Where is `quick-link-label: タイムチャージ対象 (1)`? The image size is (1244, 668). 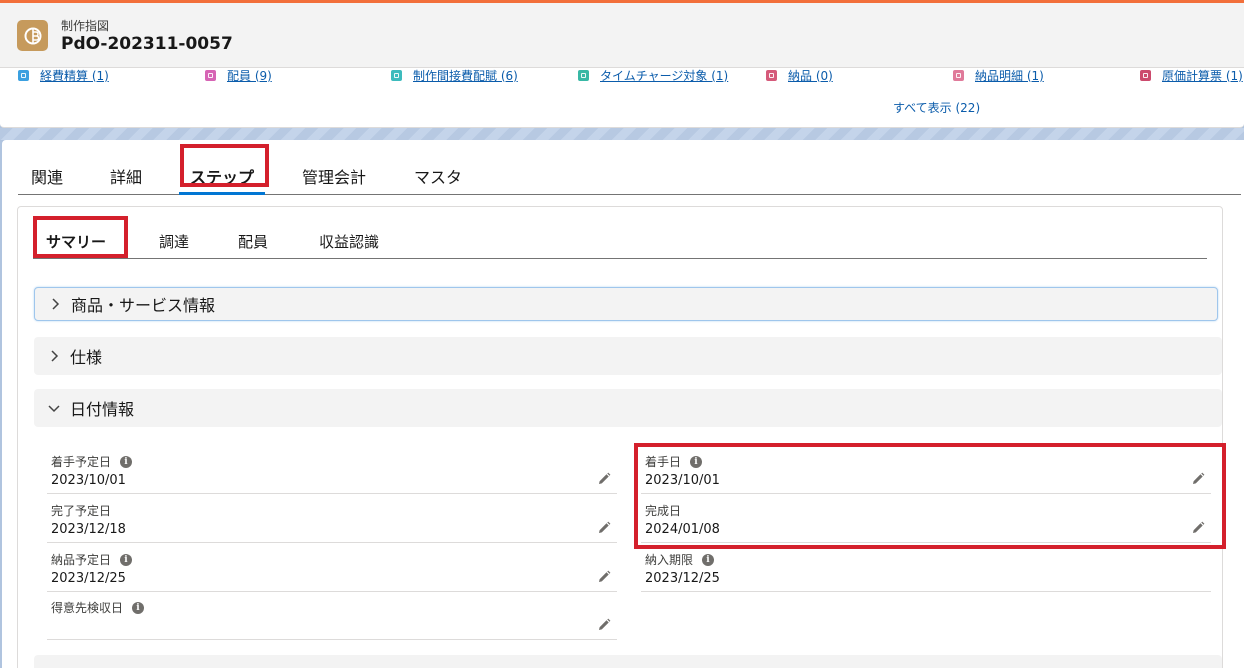
quick-link-label: タイムチャージ対象 (1) is located at coordinates (664, 76).